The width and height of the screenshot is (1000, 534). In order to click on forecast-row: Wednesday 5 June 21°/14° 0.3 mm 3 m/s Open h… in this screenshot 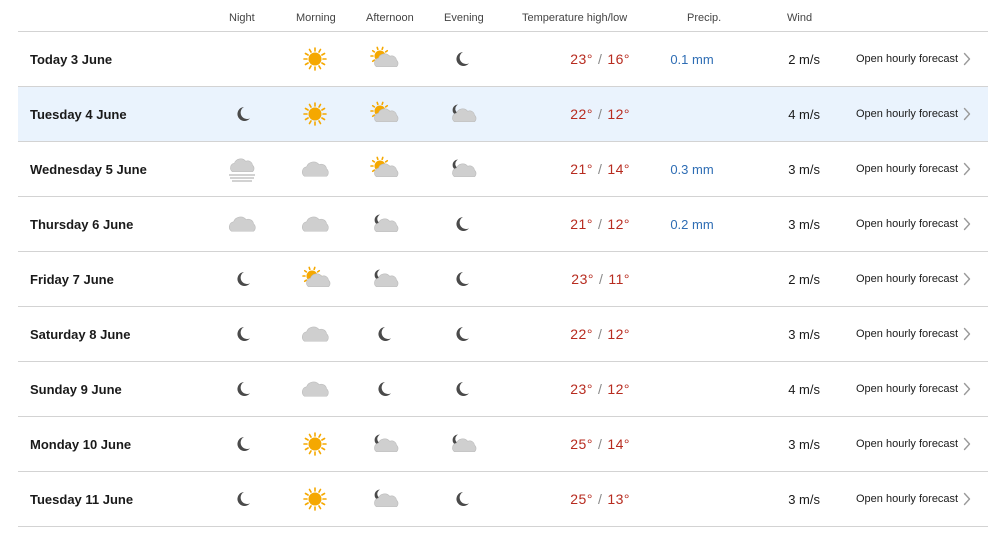, I will do `click(503, 169)`.